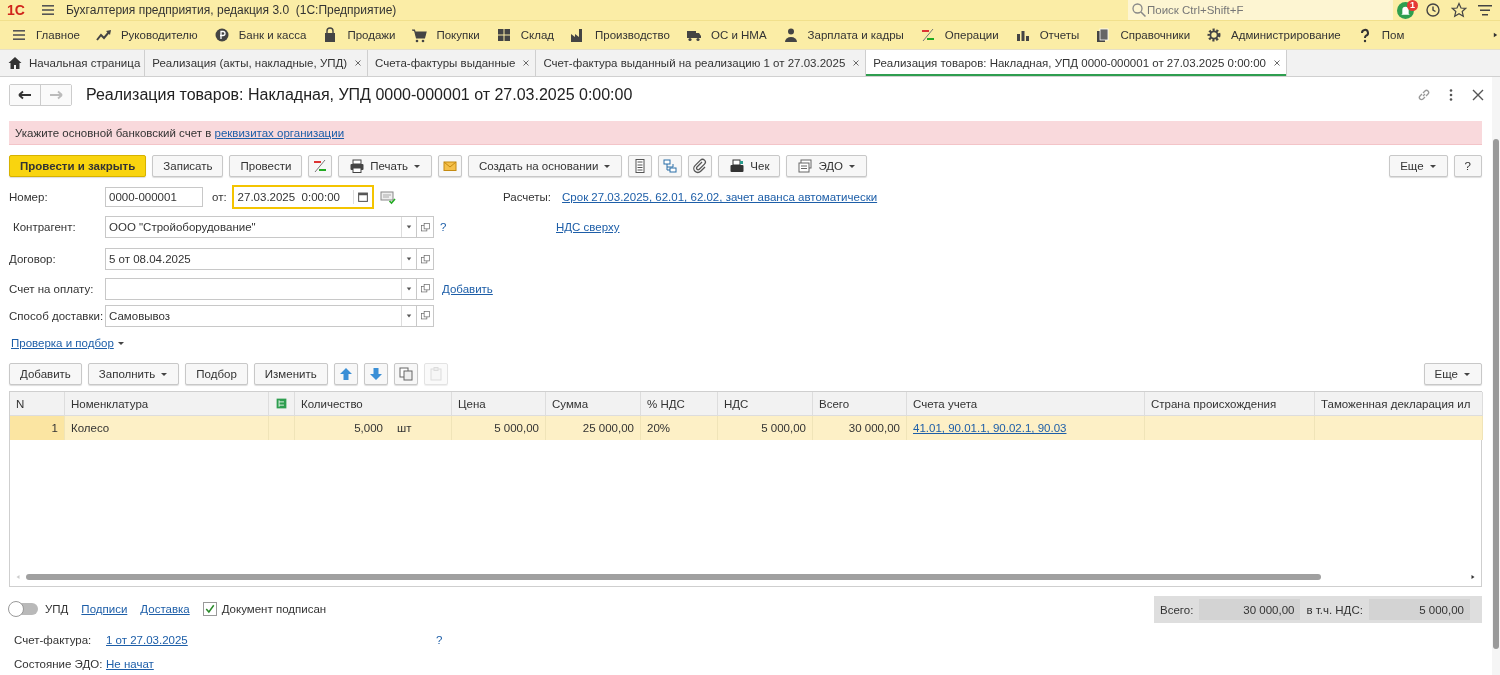 Image resolution: width=1500 pixels, height=675 pixels. Describe the element at coordinates (588, 227) in the screenshot. I see `vat-link: НДС сверху` at that location.